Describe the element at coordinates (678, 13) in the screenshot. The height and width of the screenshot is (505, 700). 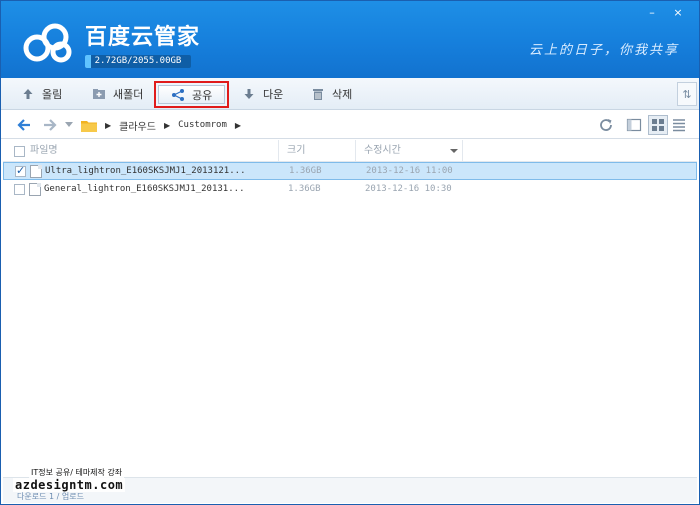
I see `close-button: ×` at that location.